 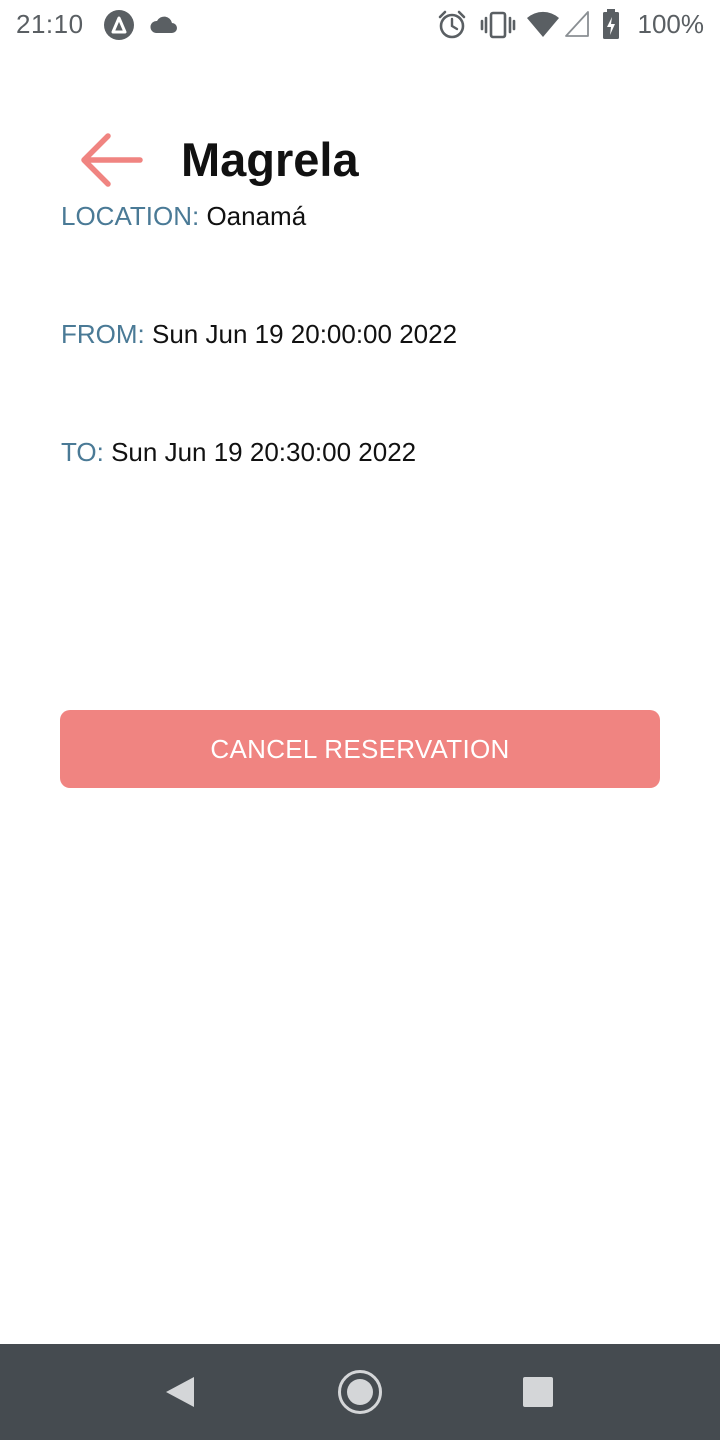 I want to click on arrow-left-icon, so click(x=112, y=160).